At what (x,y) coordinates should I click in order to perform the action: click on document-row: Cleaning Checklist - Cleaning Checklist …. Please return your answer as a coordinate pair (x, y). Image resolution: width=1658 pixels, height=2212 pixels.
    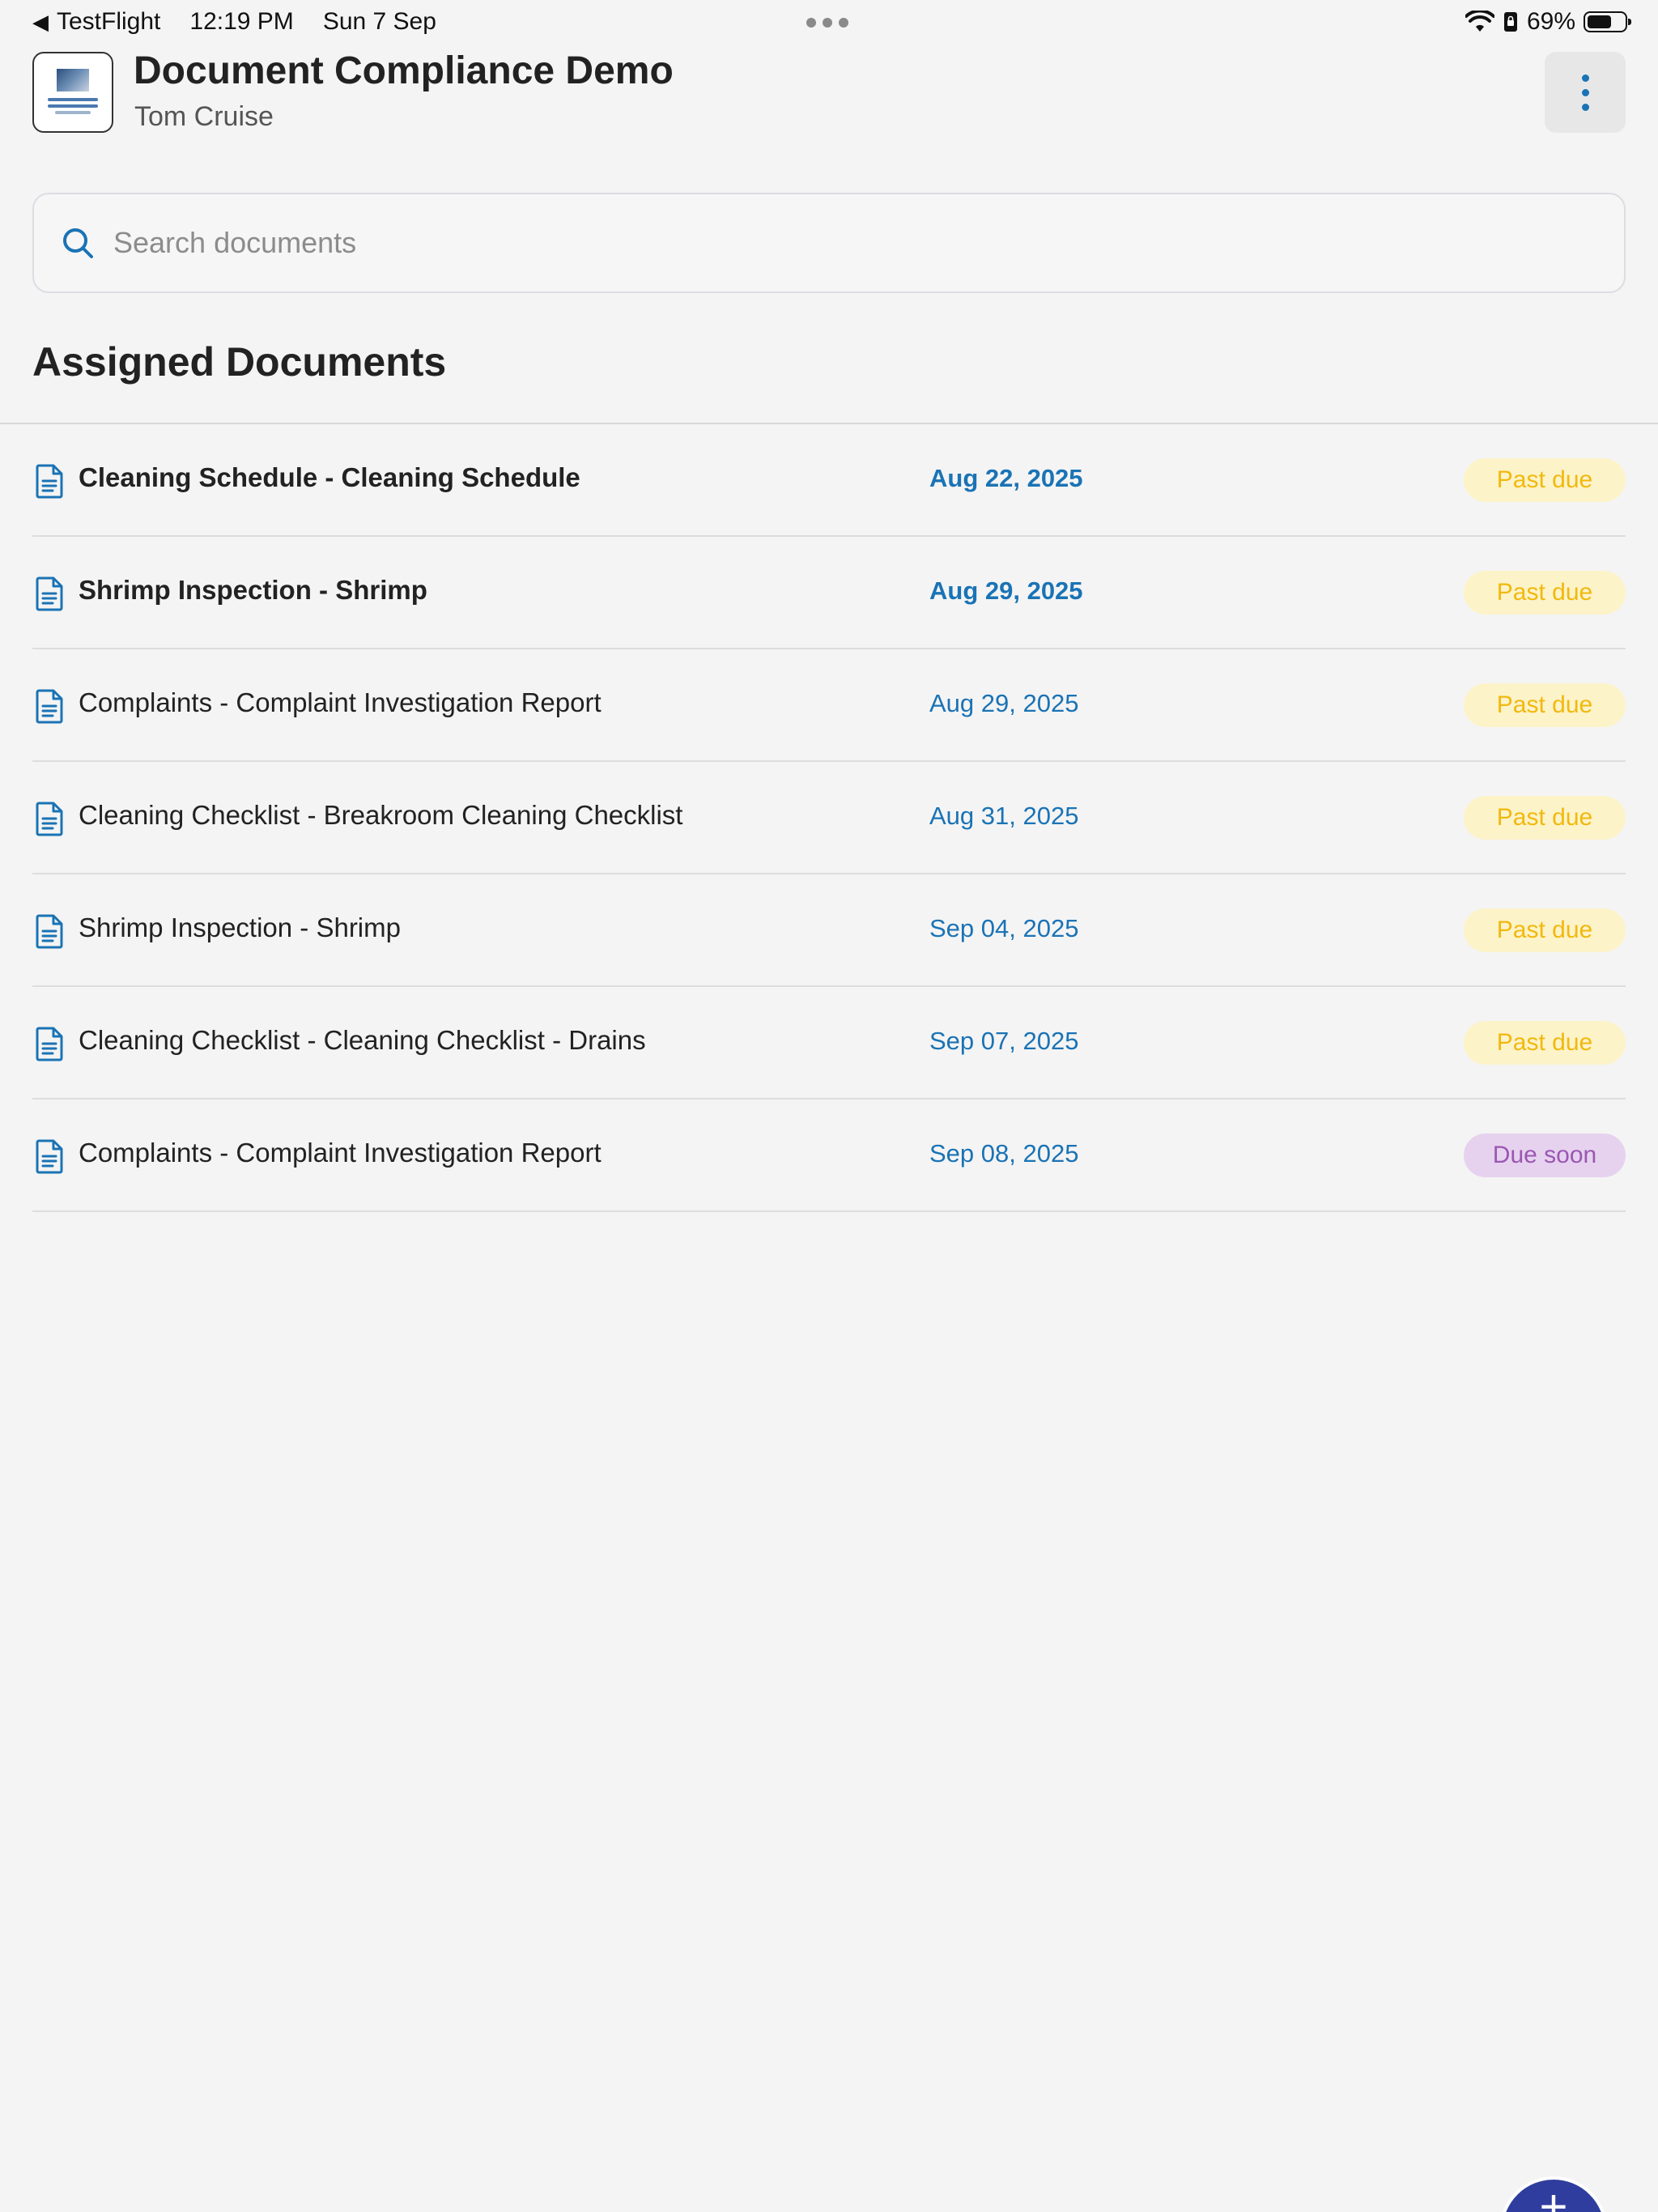
    Looking at the image, I should click on (829, 1044).